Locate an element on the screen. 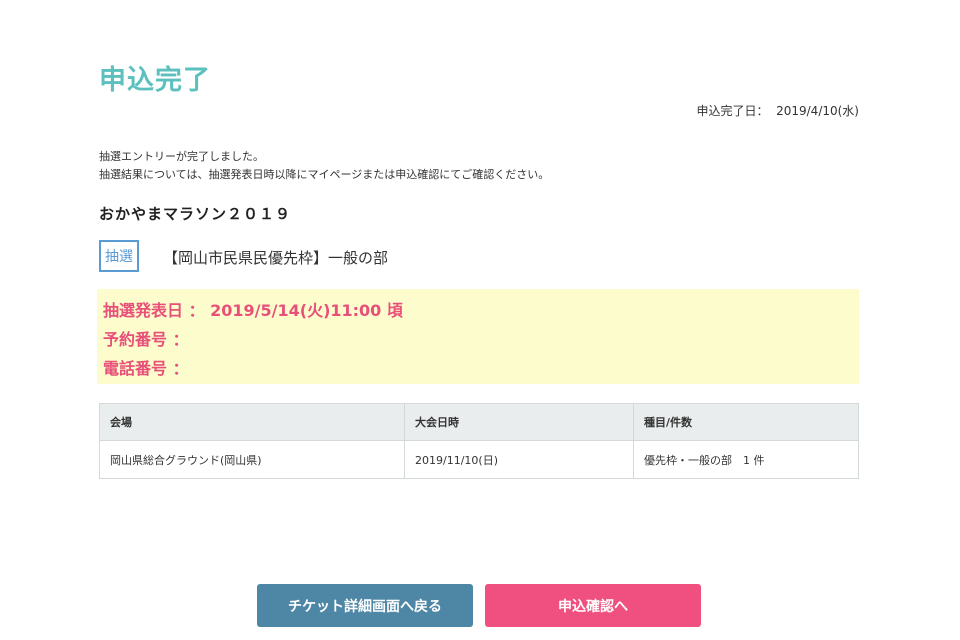 The width and height of the screenshot is (960, 640). lottery-badge: 抽選 is located at coordinates (119, 256).